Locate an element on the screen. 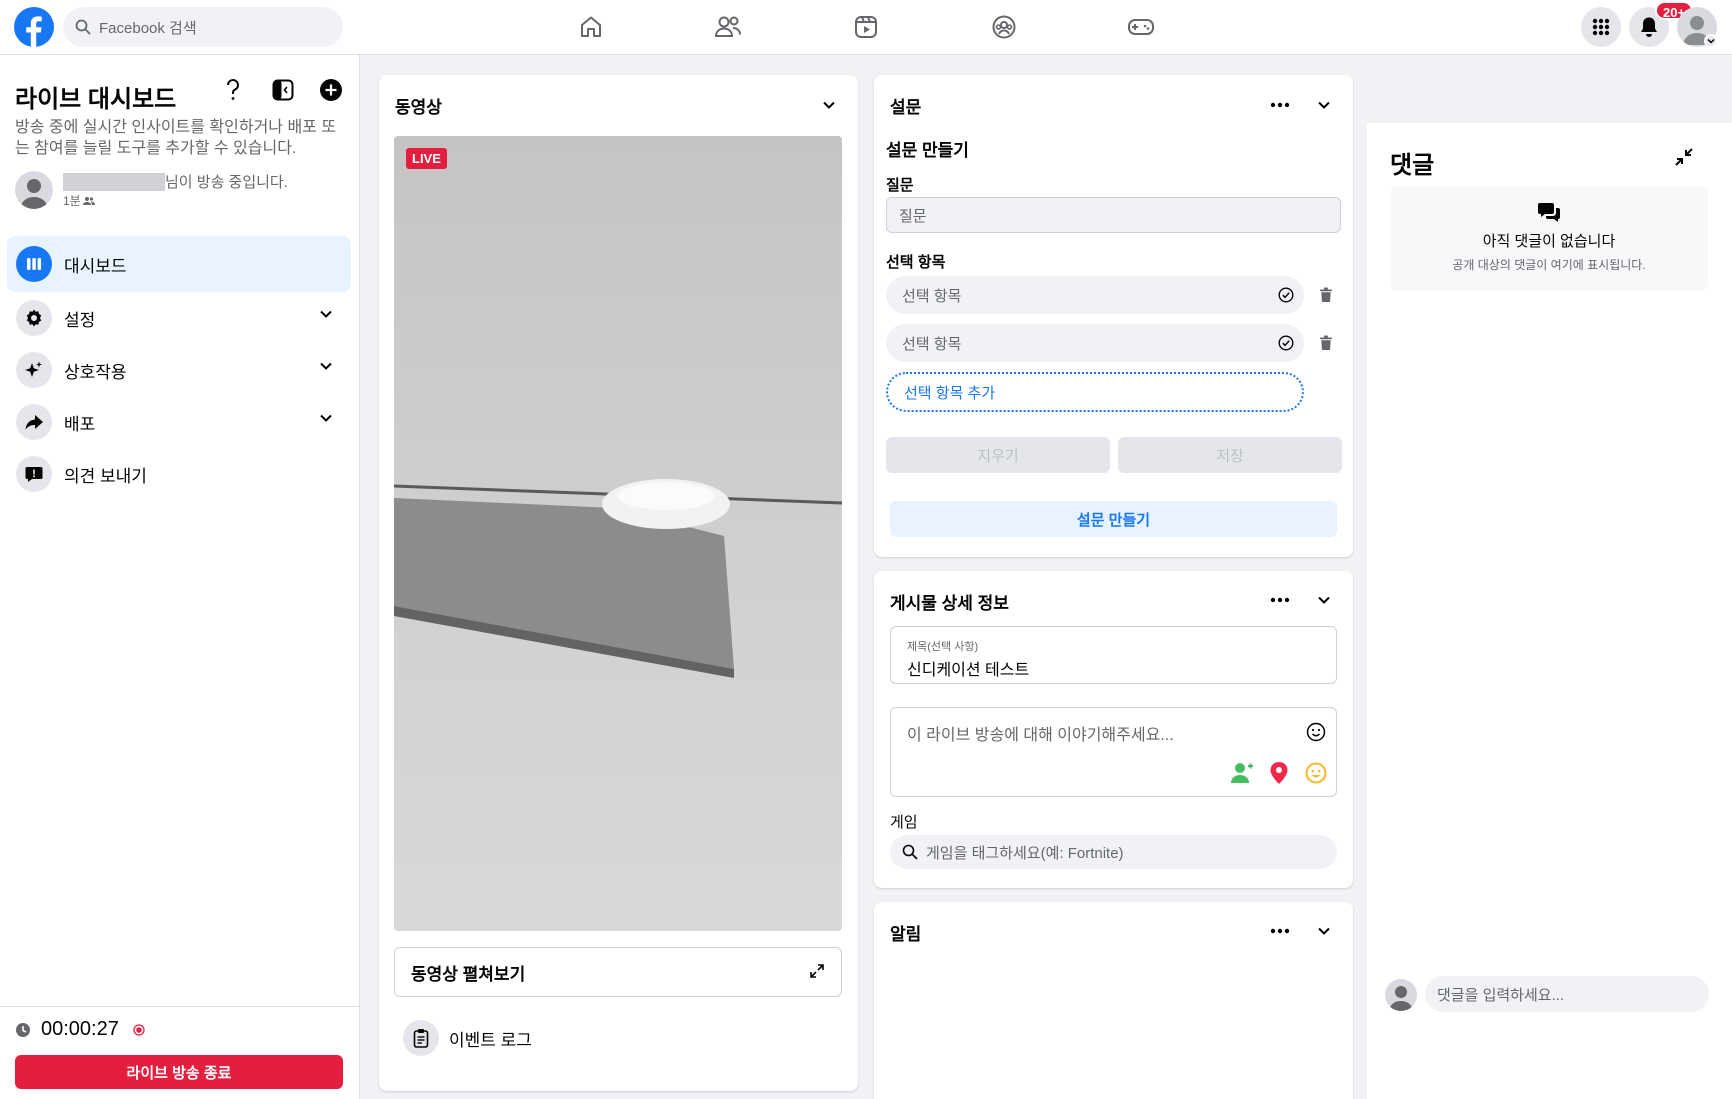 The width and height of the screenshot is (1732, 1099). post-details-title: 게시물 상세 정보 is located at coordinates (949, 603).